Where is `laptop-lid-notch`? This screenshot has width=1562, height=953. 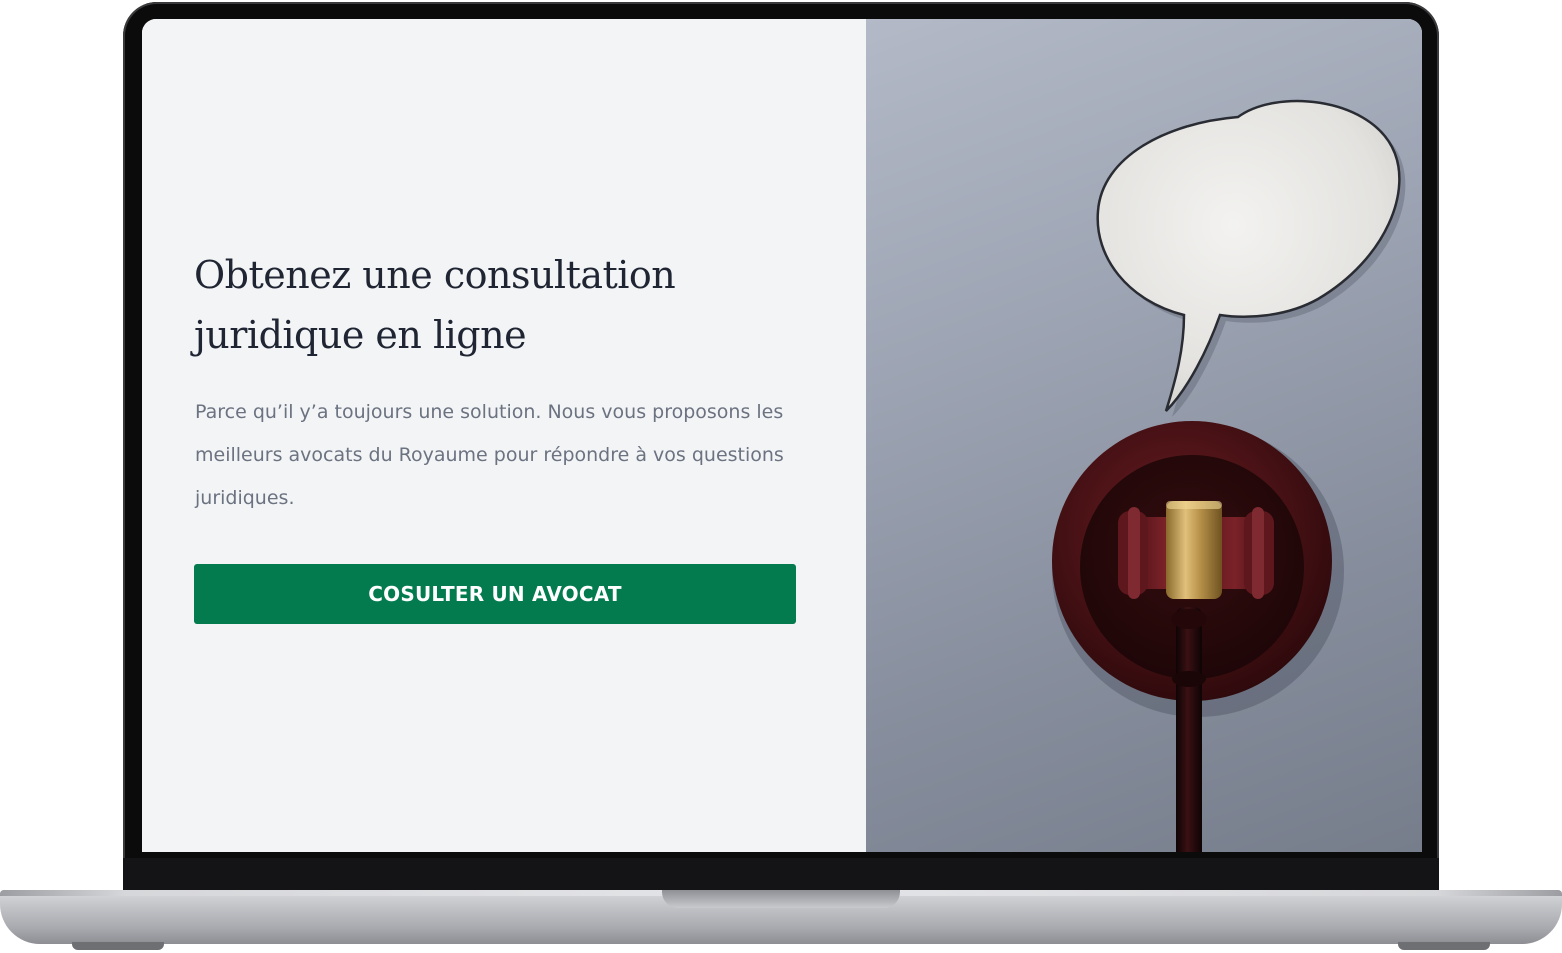 laptop-lid-notch is located at coordinates (781, 899).